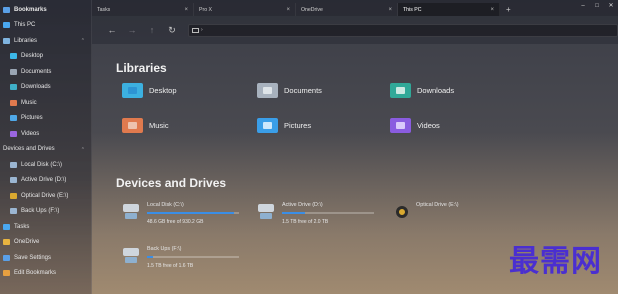 Image resolution: width=618 pixels, height=294 pixels. Describe the element at coordinates (347, 9) in the screenshot. I see `tab-onedrive: OneDrive ×` at that location.